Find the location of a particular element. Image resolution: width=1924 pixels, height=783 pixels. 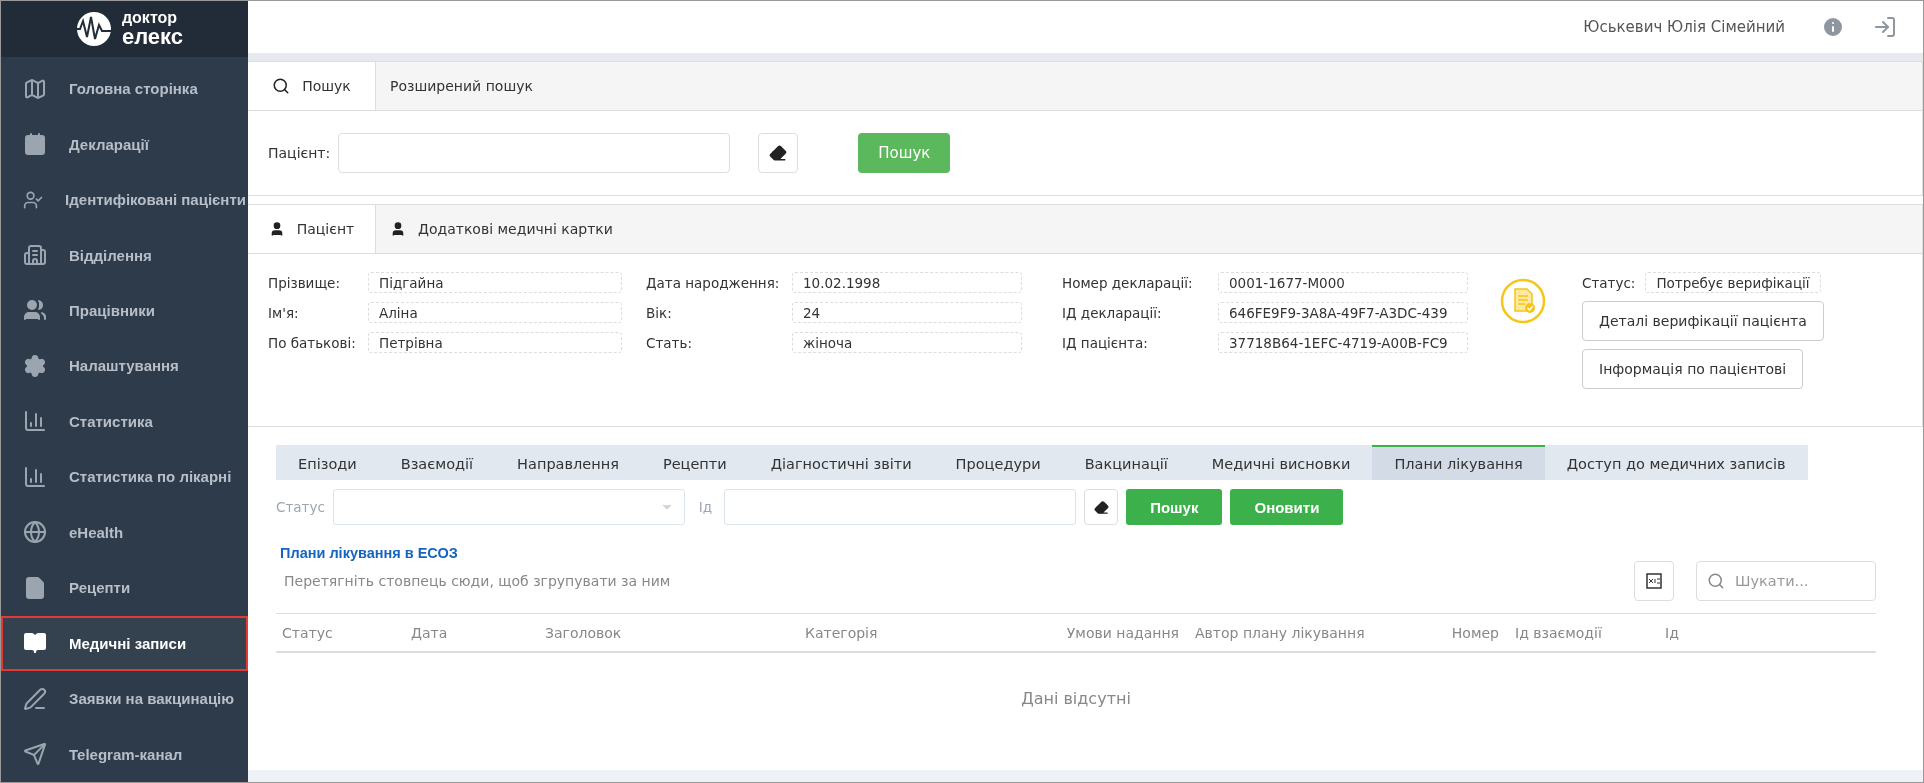

sidebar-item: Налаштування is located at coordinates (124, 366).